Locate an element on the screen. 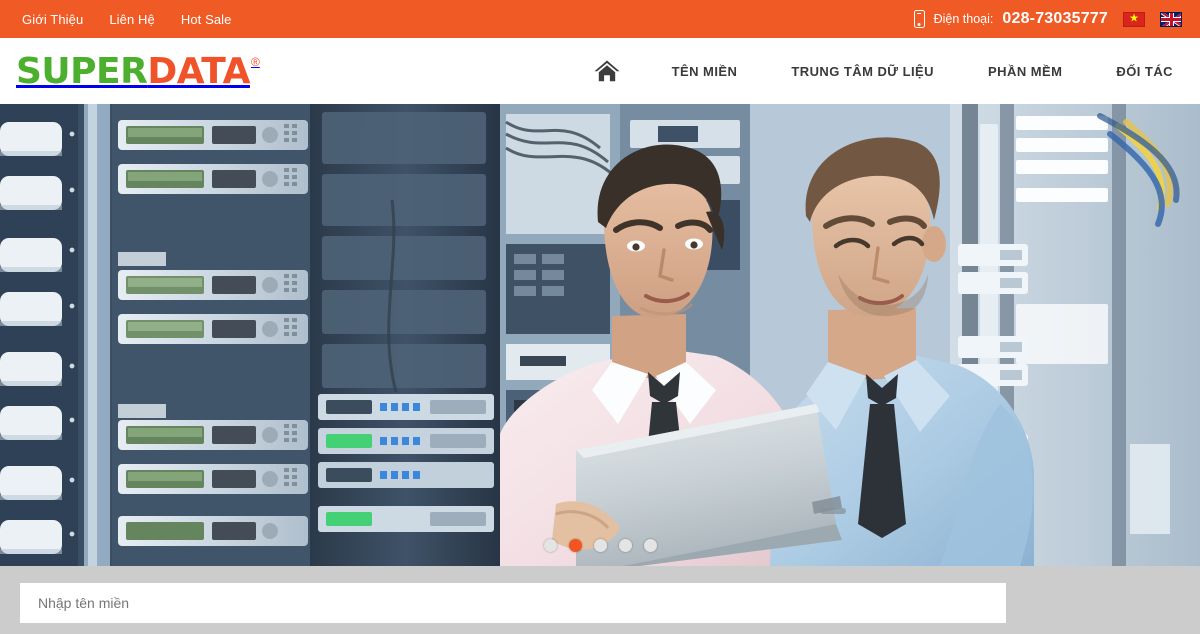 The image size is (1200, 634). home-icon is located at coordinates (607, 71).